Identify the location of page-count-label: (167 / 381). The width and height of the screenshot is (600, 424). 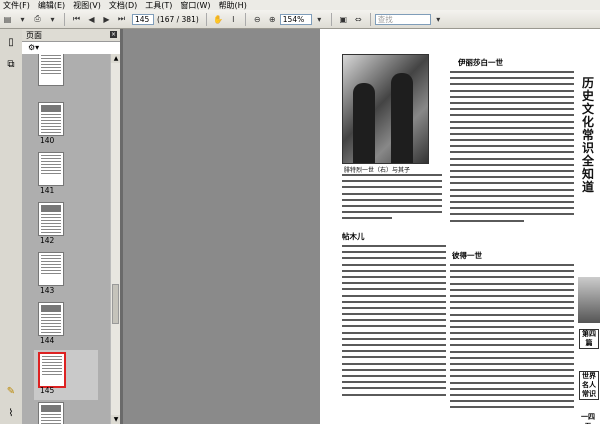
(178, 19).